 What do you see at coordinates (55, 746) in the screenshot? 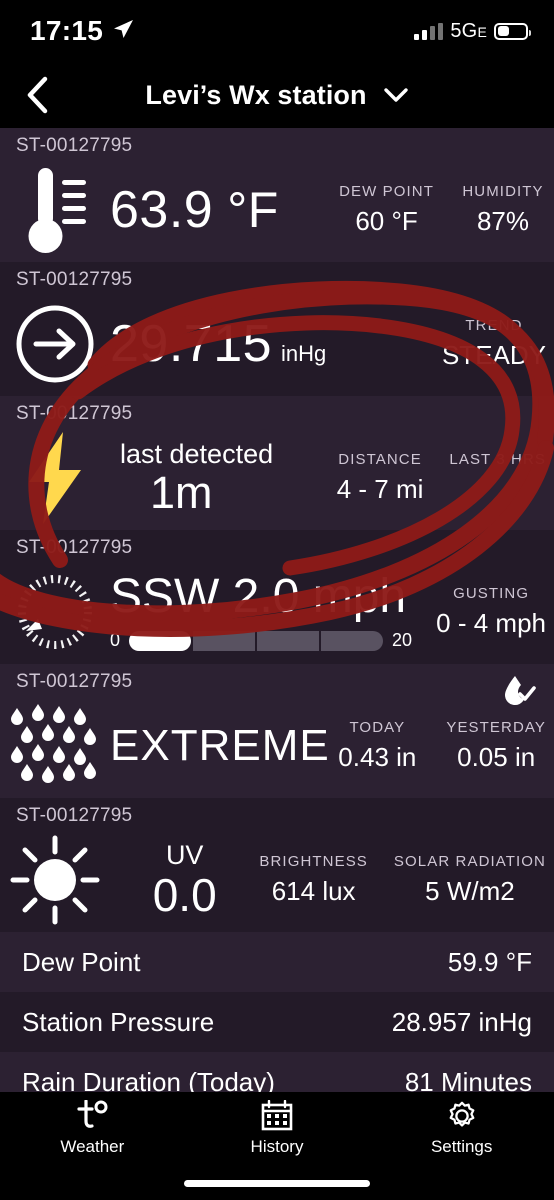
I see `raindrops-icon` at bounding box center [55, 746].